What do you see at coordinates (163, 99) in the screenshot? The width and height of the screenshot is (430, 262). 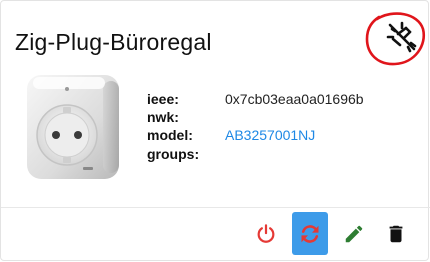 I see `ieee-label: ieee:` at bounding box center [163, 99].